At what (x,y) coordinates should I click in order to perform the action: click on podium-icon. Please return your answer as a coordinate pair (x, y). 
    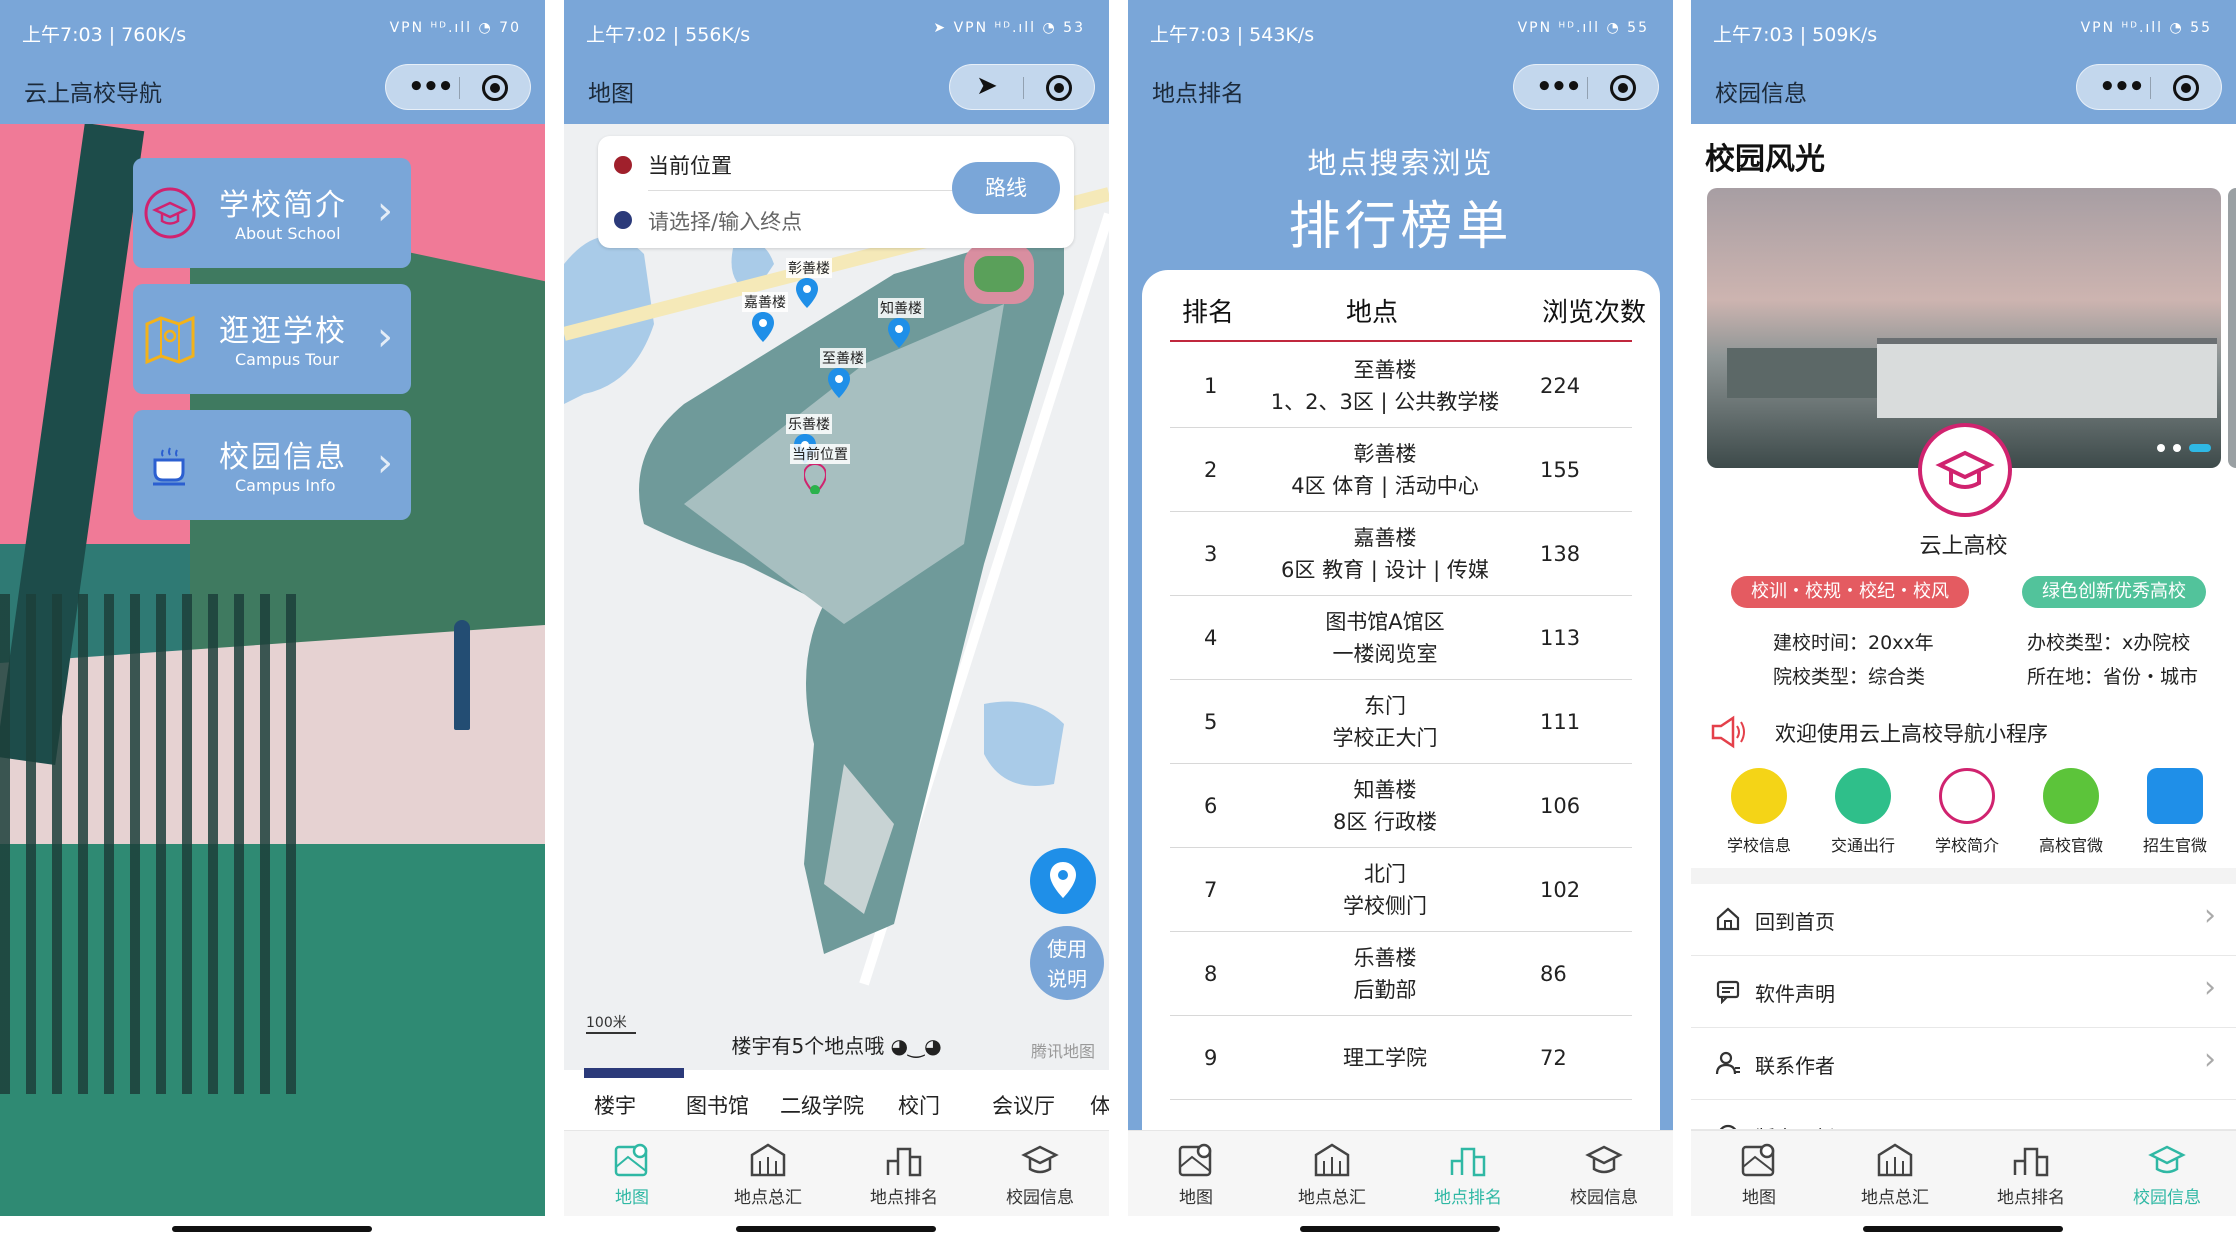
    Looking at the image, I should click on (2031, 1162).